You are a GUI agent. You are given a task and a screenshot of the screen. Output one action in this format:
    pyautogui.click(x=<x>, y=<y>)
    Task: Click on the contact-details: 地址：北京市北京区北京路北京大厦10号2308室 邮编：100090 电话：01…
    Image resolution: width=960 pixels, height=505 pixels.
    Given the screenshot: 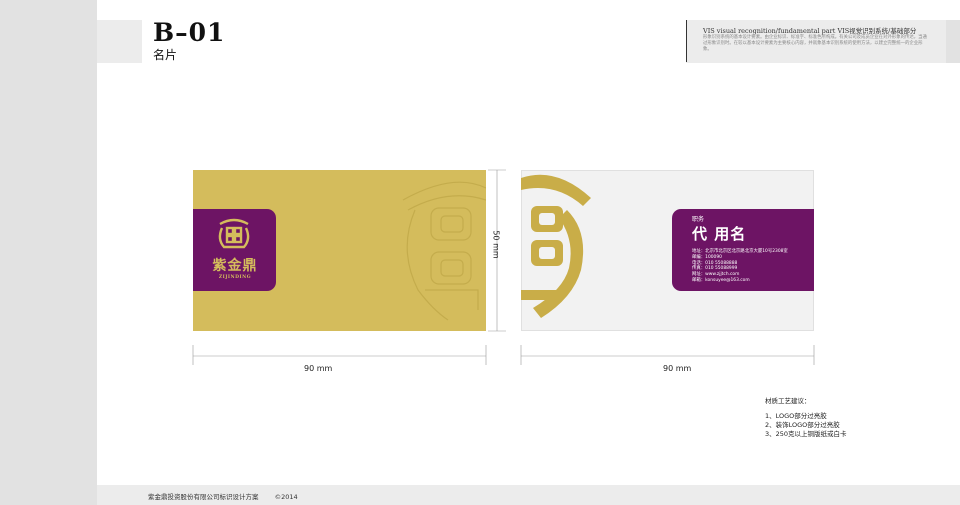 What is the action you would take?
    pyautogui.click(x=740, y=266)
    